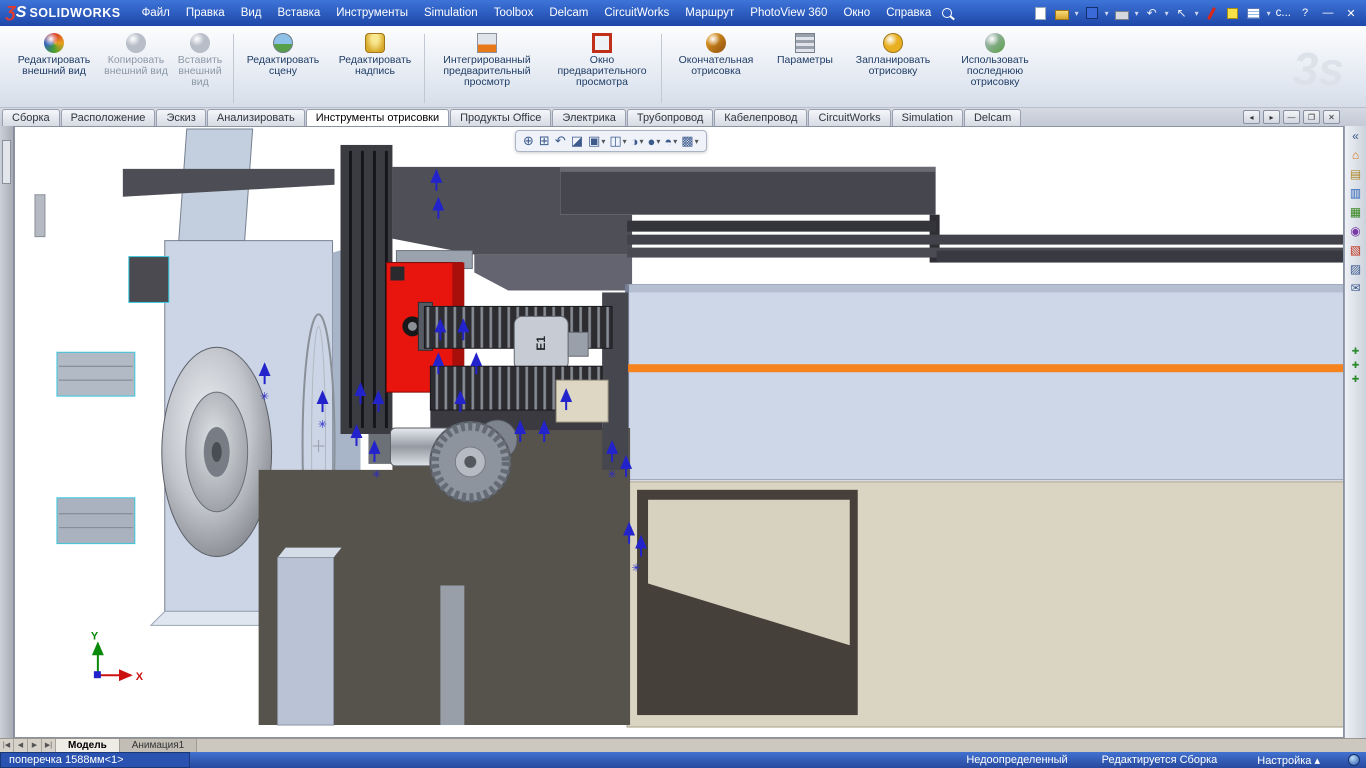 The image size is (1366, 768). What do you see at coordinates (716, 66) in the screenshot?
I see `final-render-button: Окончательная отрисовка` at bounding box center [716, 66].